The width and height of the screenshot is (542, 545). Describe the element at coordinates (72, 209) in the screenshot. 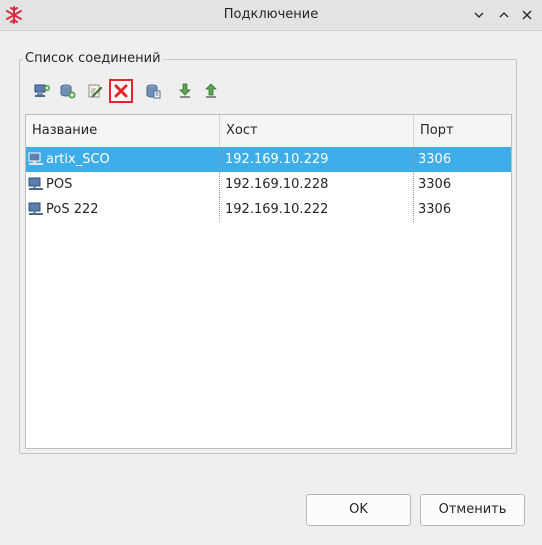

I see `row-name-text: PoS 222` at that location.